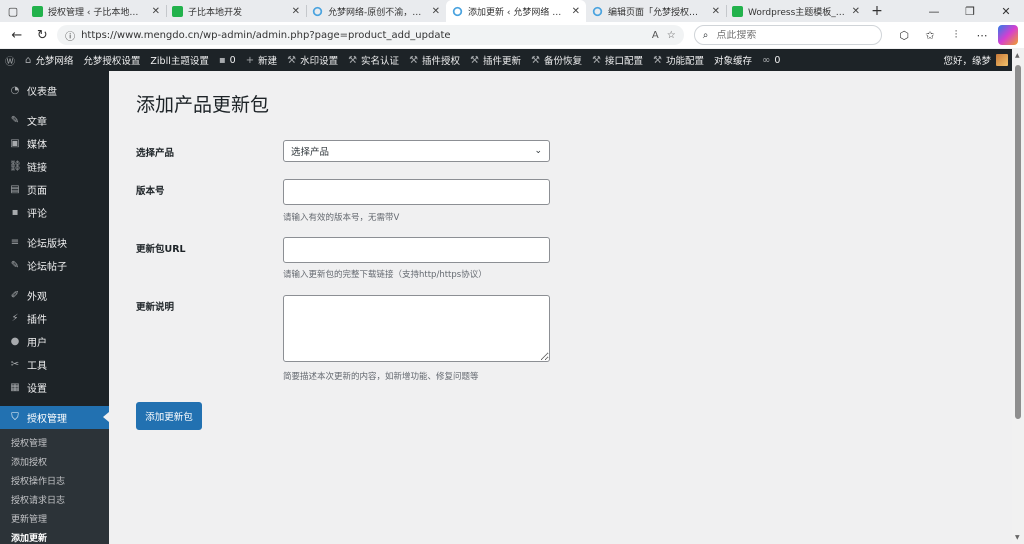 This screenshot has height=544, width=1024. I want to click on back-icon: ←, so click(17, 35).